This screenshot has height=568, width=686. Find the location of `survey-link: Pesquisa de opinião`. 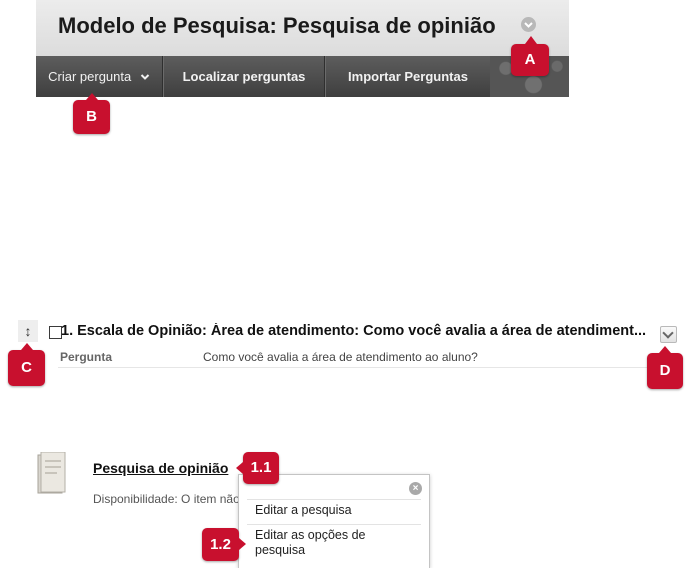

survey-link: Pesquisa de opinião is located at coordinates (160, 468).